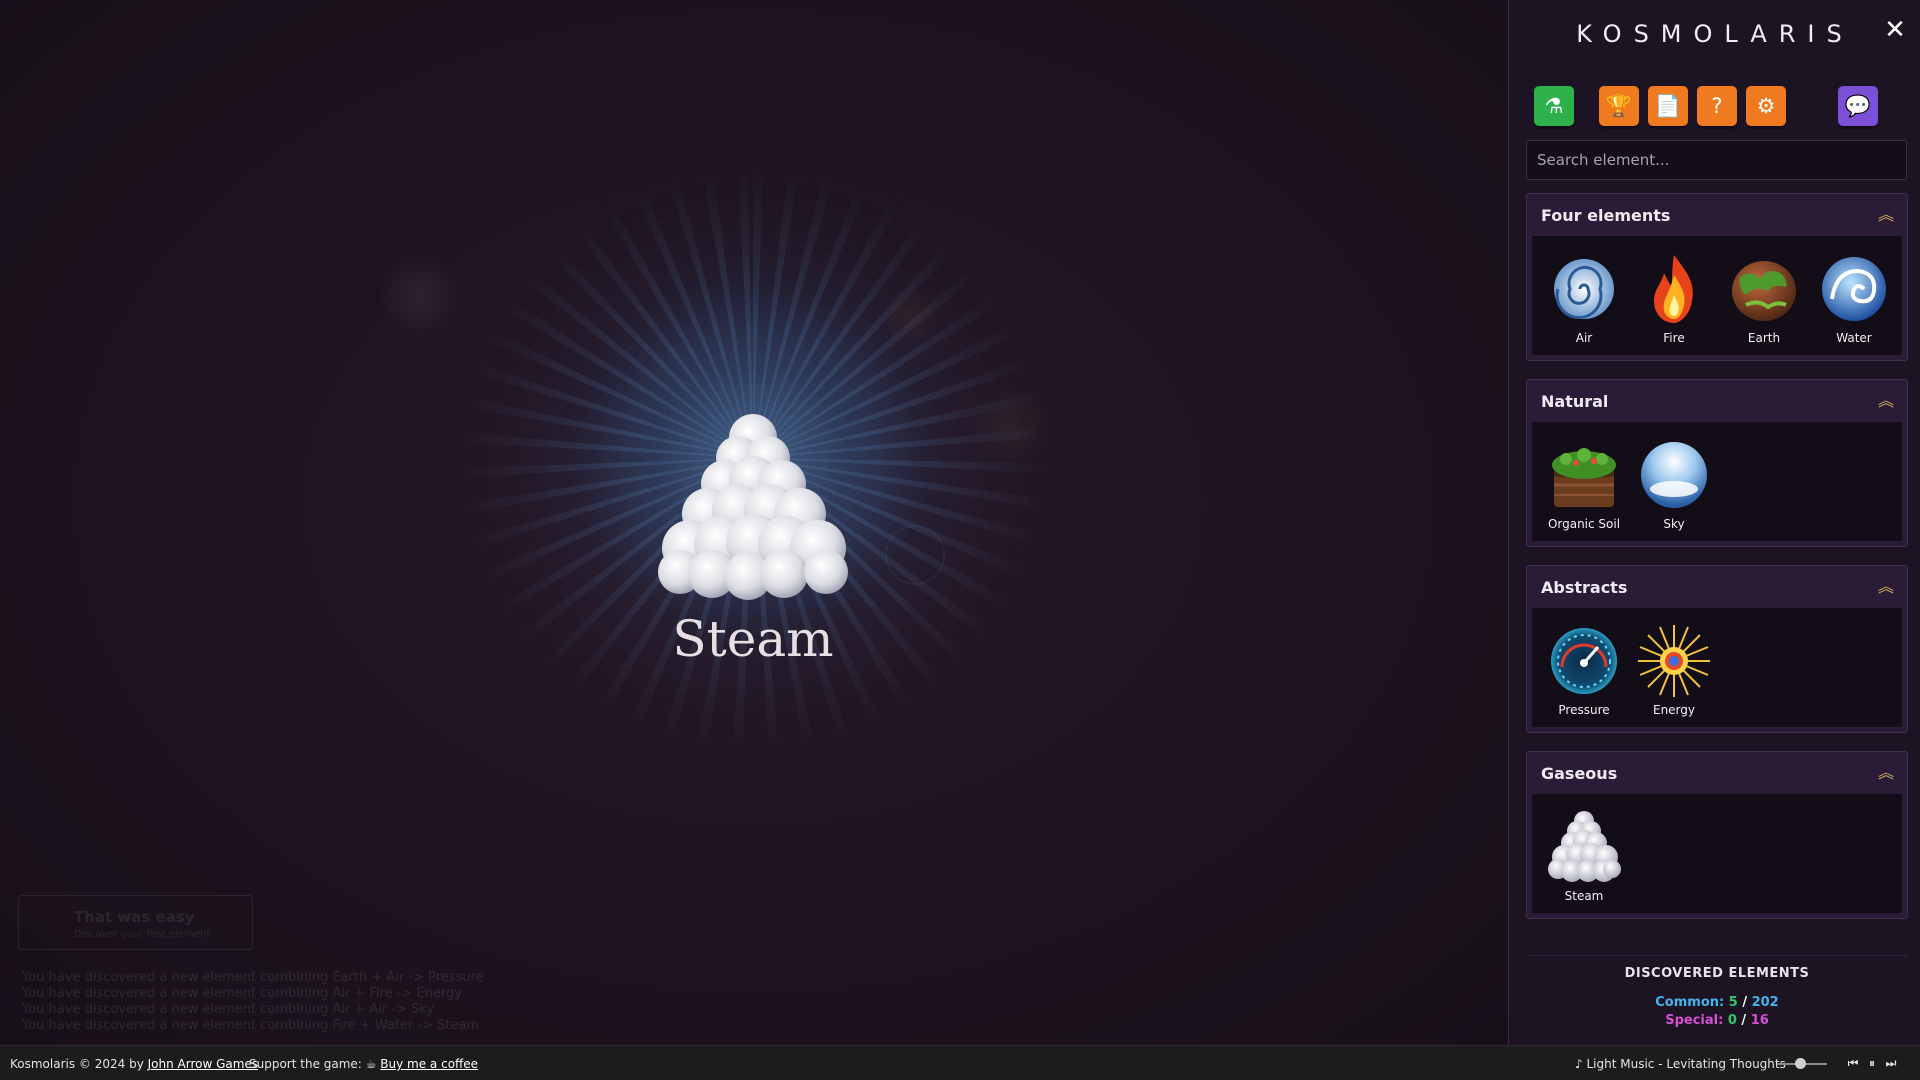  What do you see at coordinates (429, 1064) in the screenshot?
I see `buy-coffee-link: Buy me a coffee` at bounding box center [429, 1064].